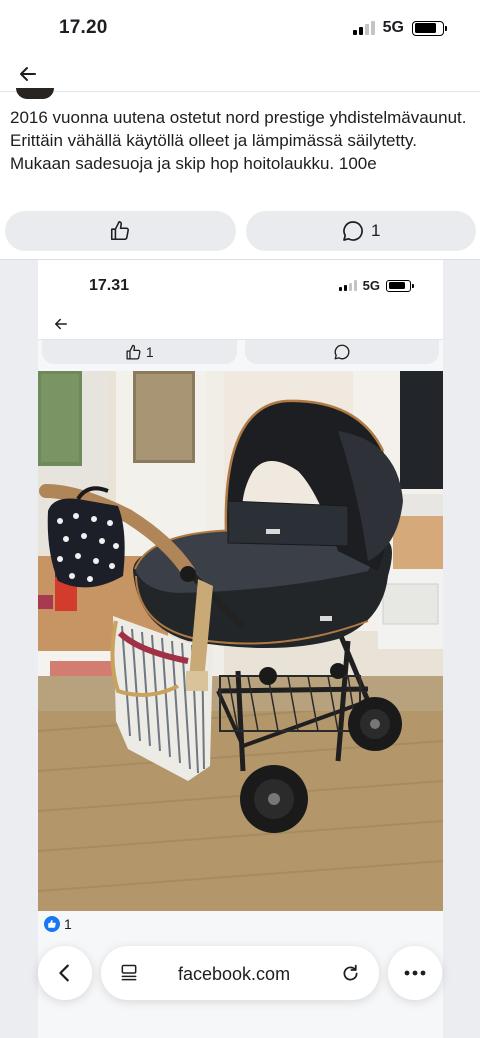  I want to click on like-reaction-icon, so click(52, 924).